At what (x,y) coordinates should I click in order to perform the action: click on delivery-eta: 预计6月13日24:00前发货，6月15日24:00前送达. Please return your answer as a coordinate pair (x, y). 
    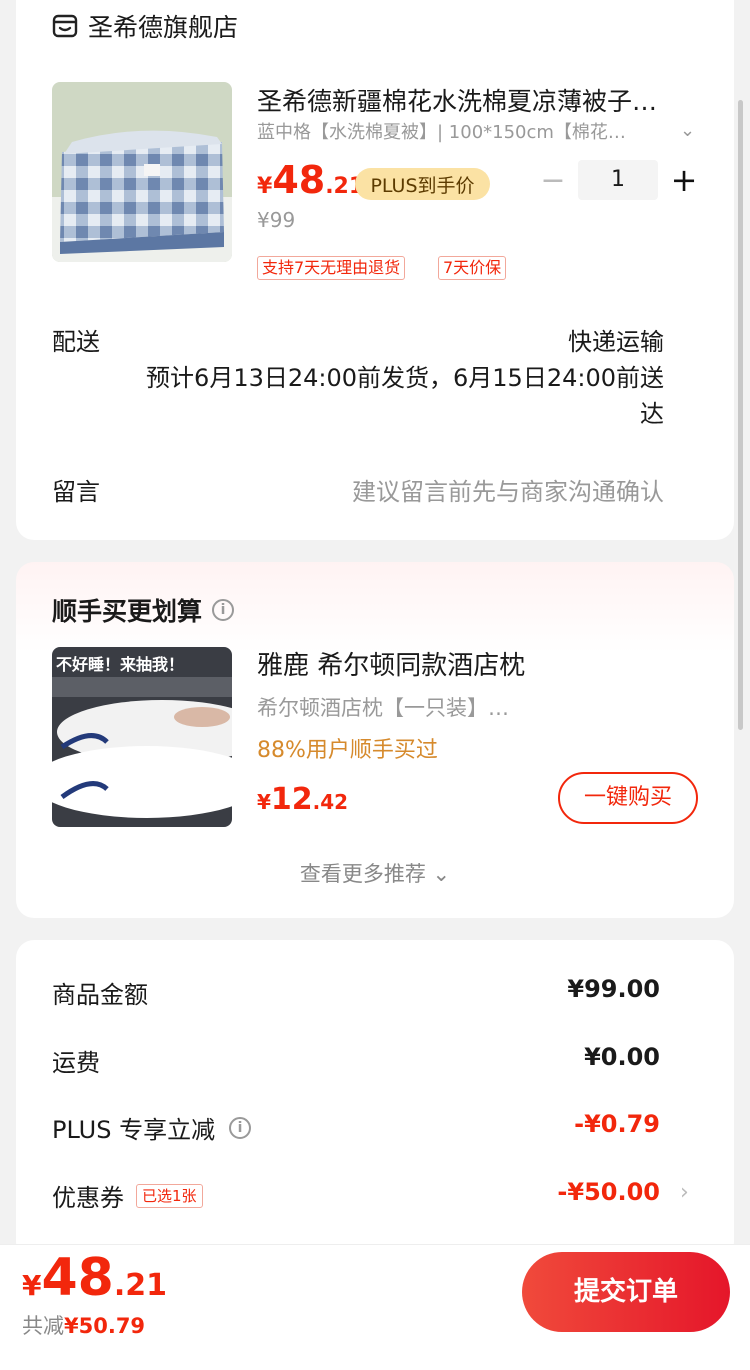
    Looking at the image, I should click on (405, 396).